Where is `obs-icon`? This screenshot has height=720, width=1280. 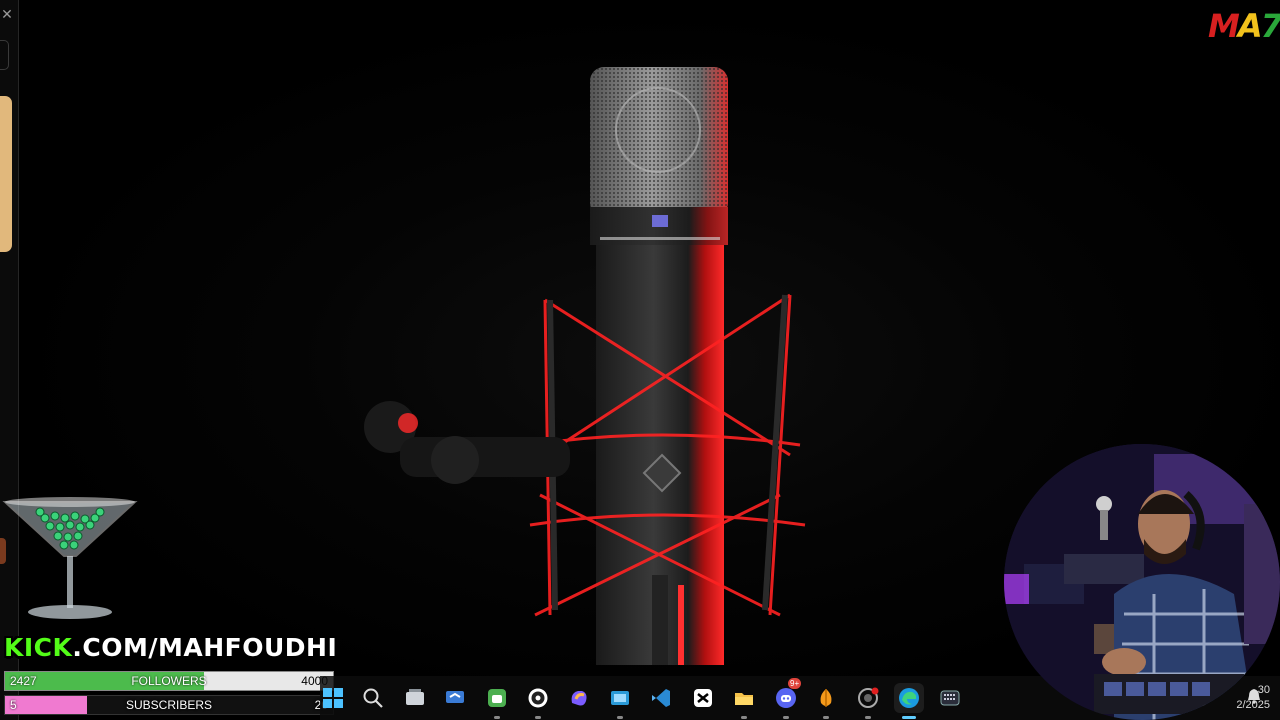 obs-icon is located at coordinates (538, 701).